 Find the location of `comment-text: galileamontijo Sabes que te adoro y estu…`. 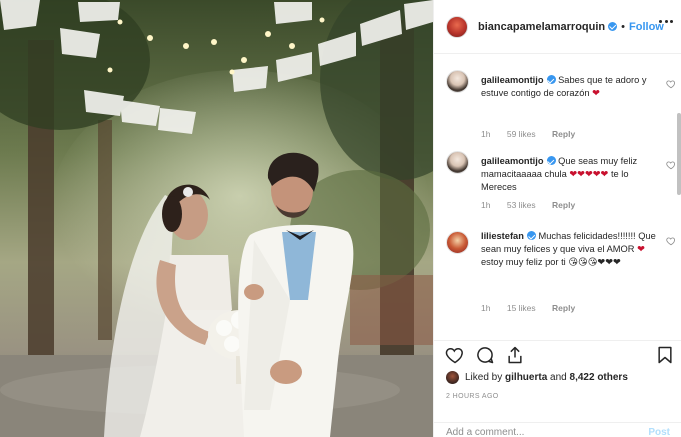

comment-text: galileamontijo Sabes que te adoro y estu… is located at coordinates (571, 87).